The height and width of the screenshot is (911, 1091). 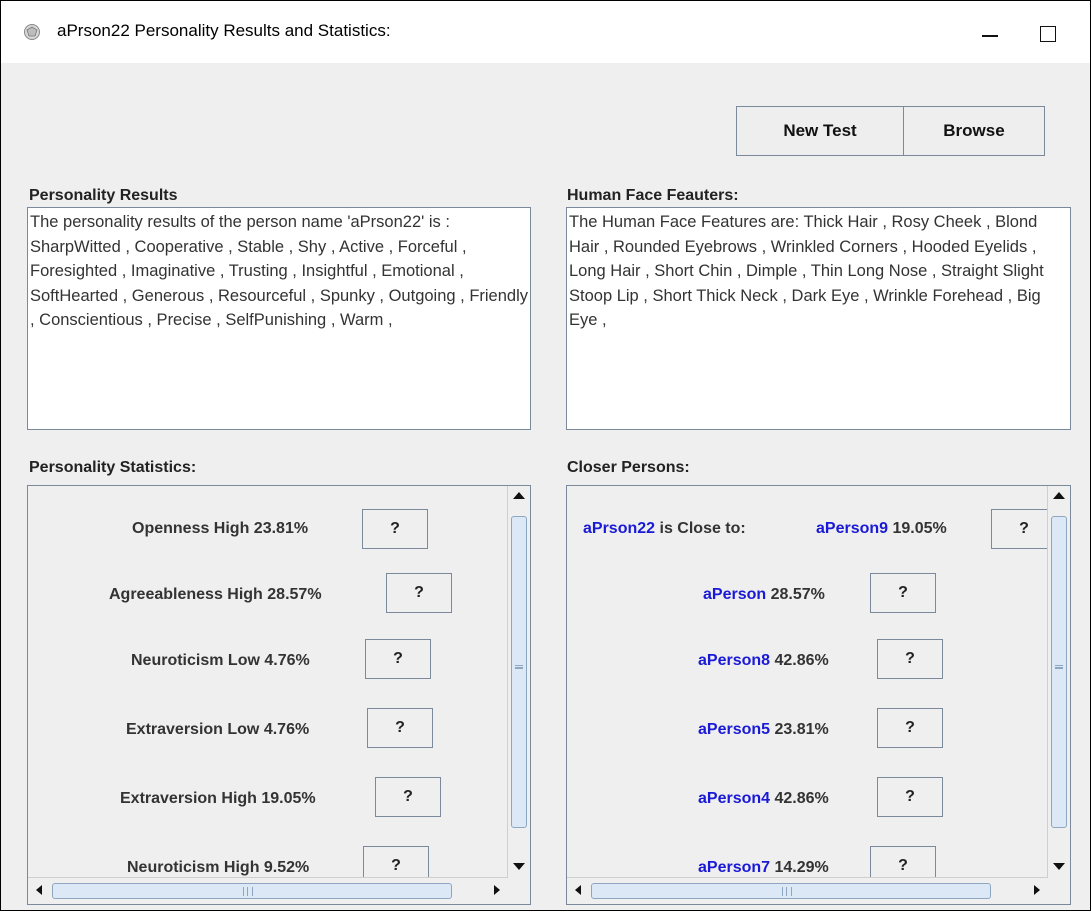 What do you see at coordinates (734, 798) in the screenshot?
I see `person-name: aPerson4` at bounding box center [734, 798].